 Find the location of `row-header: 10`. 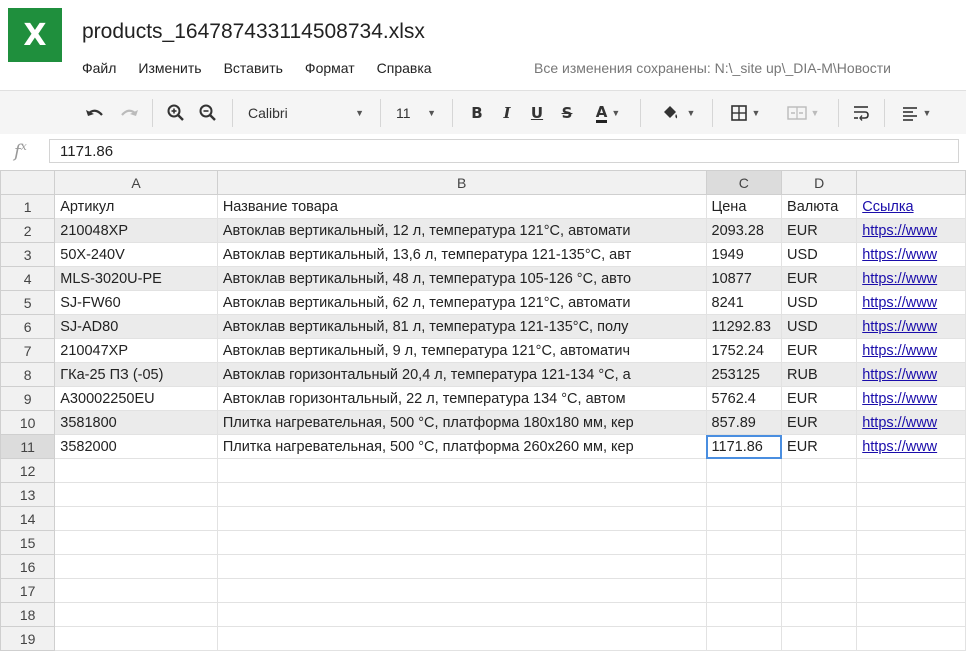

row-header: 10 is located at coordinates (28, 422).